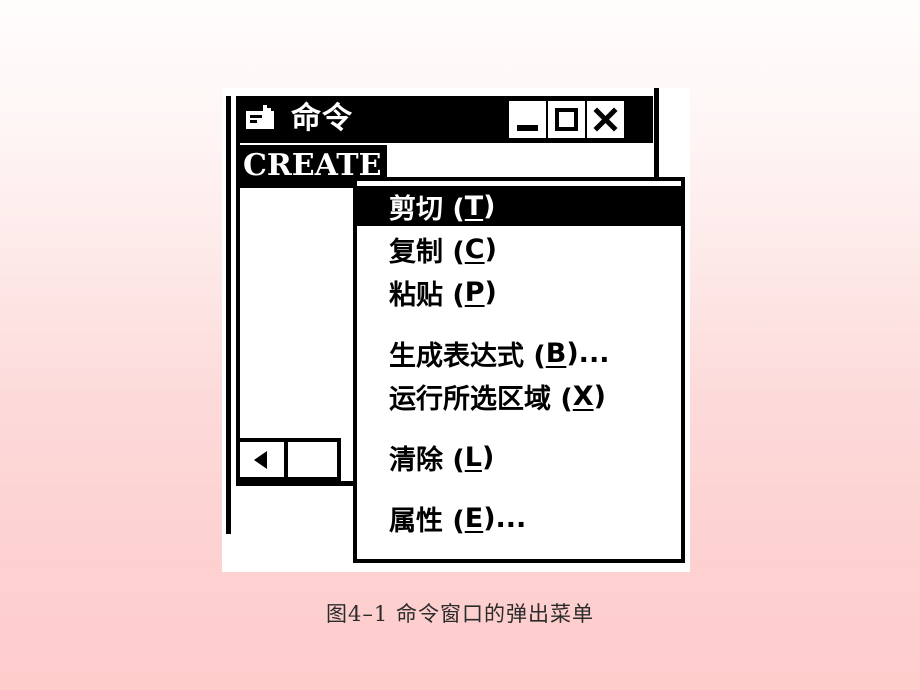  I want to click on menu-item-label: 粘贴 (, so click(427, 295).